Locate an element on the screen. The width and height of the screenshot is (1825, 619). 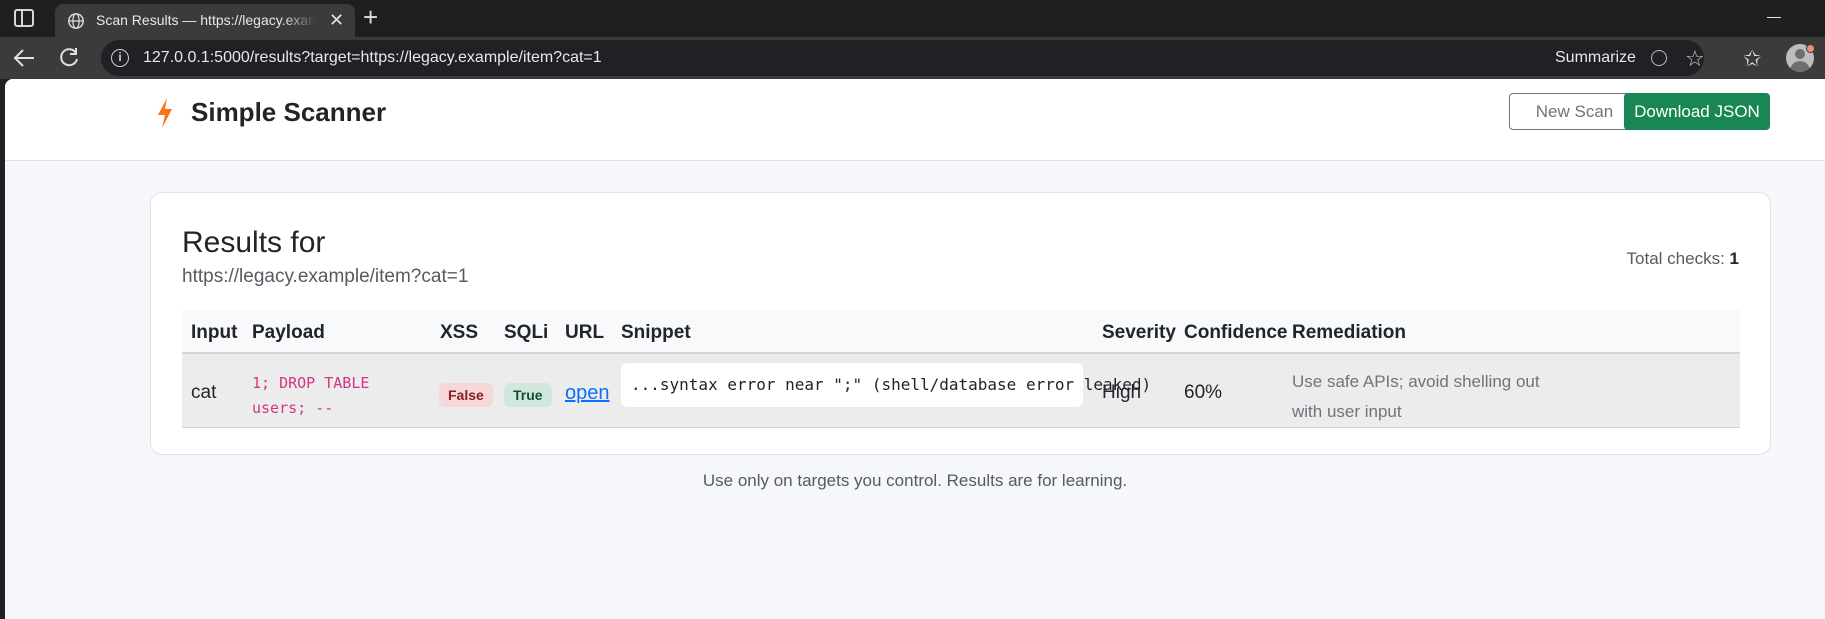
summarize-button: Summarize is located at coordinates (1595, 58).